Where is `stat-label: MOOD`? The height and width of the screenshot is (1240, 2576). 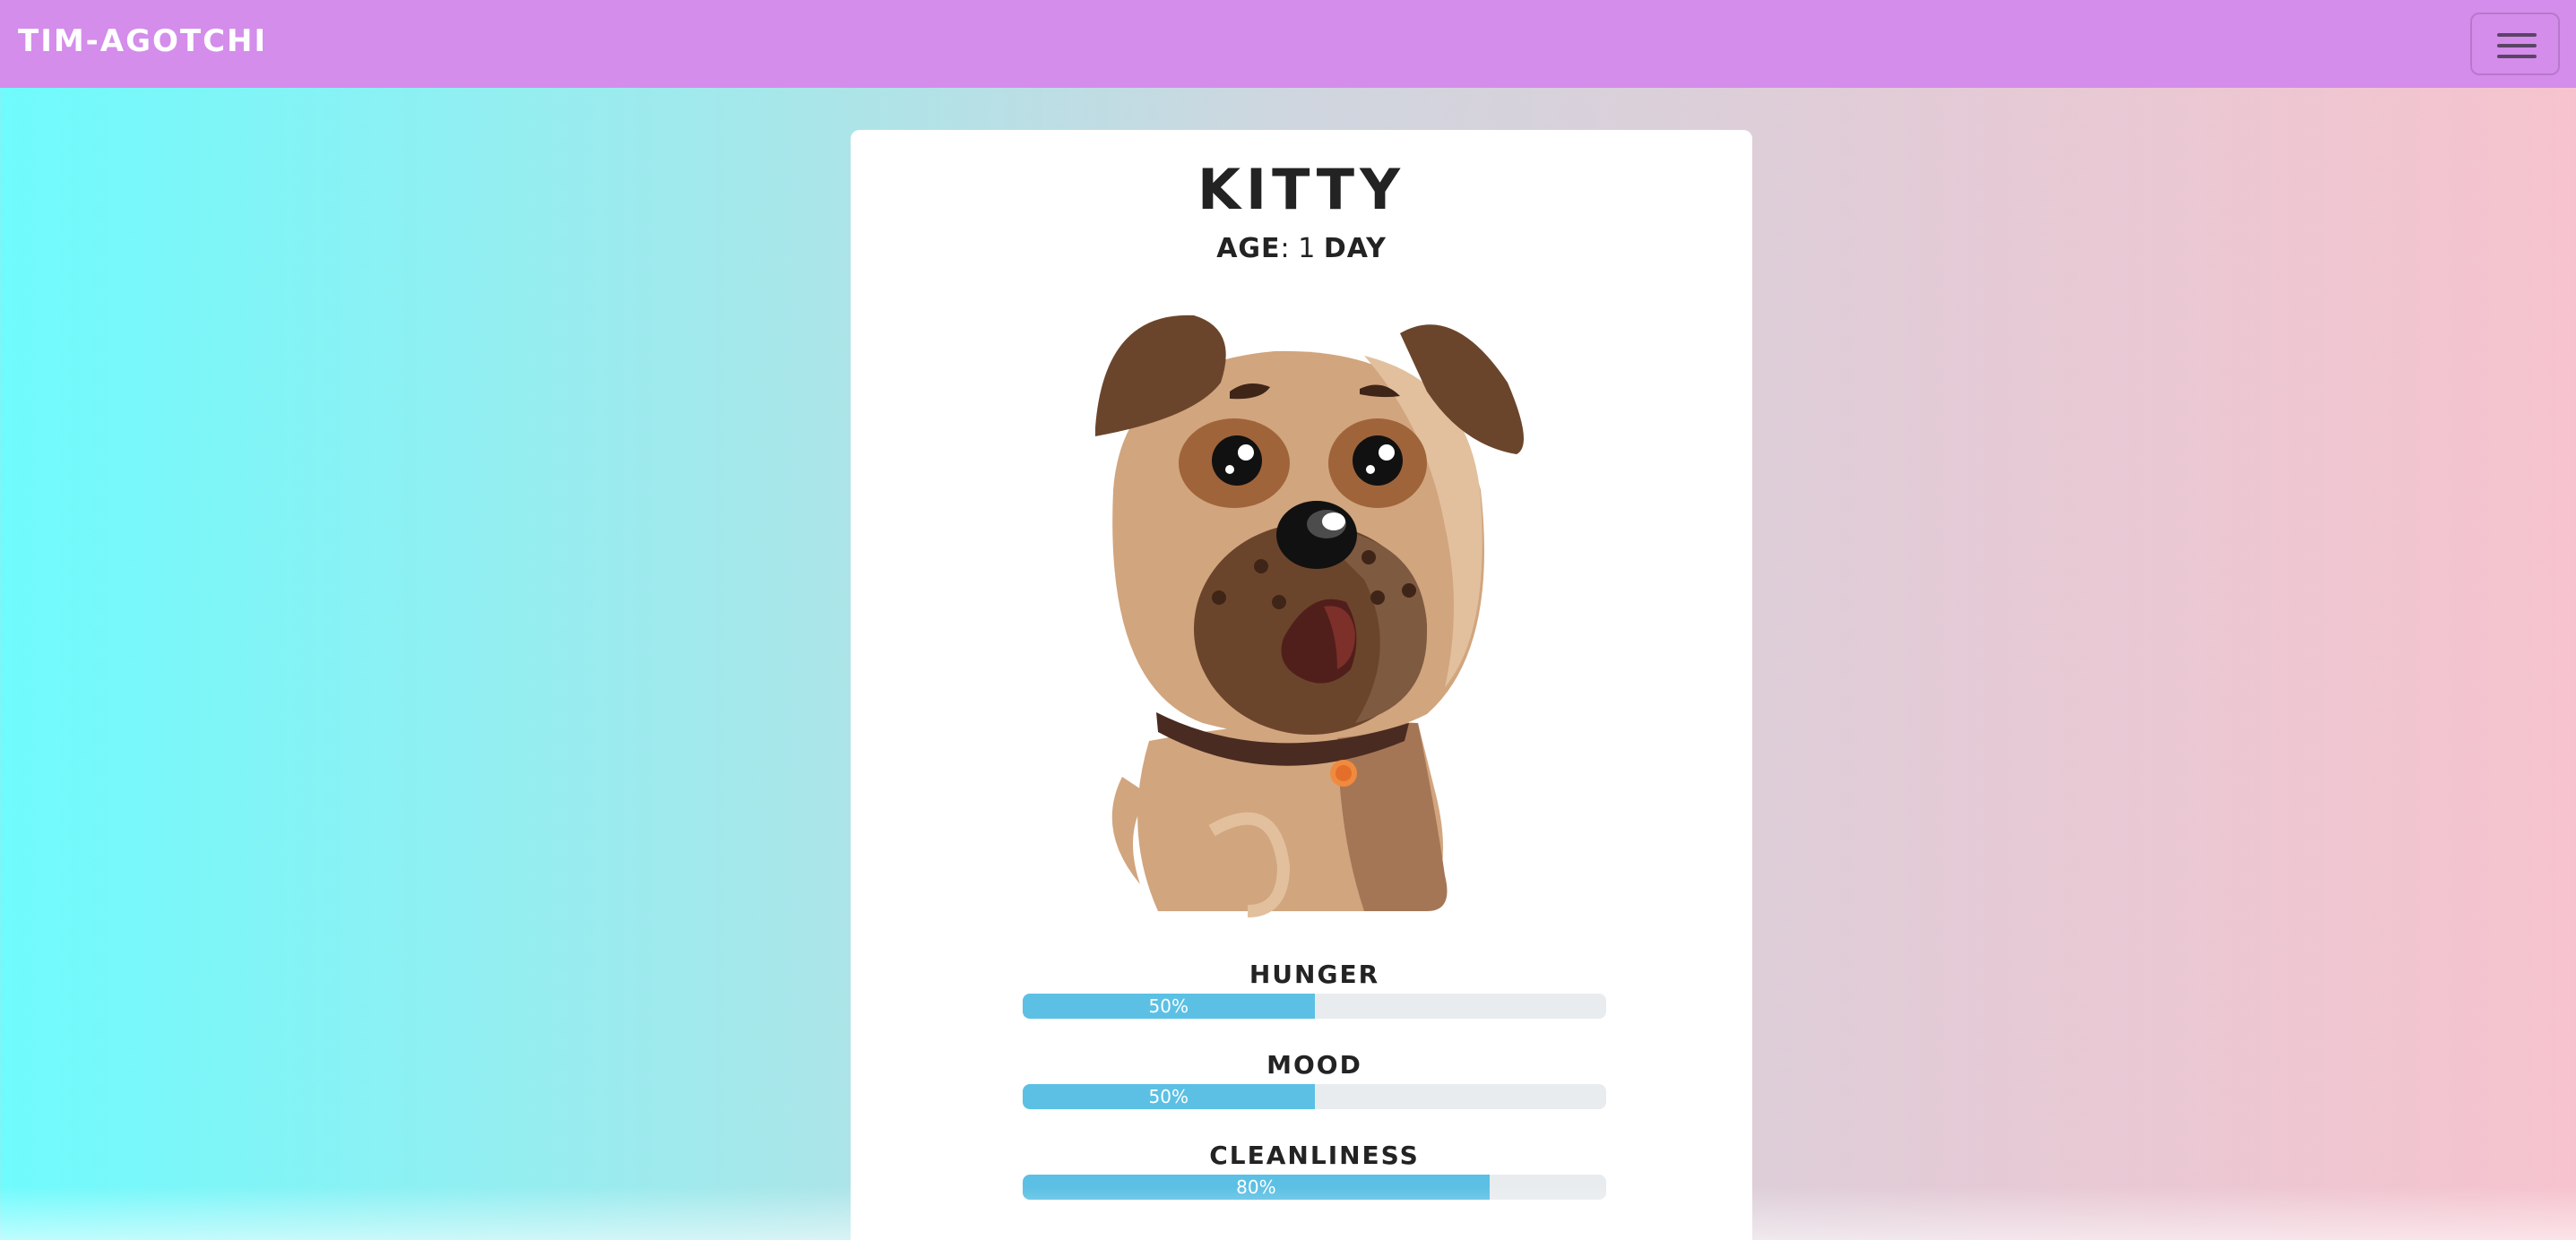 stat-label: MOOD is located at coordinates (1314, 1065).